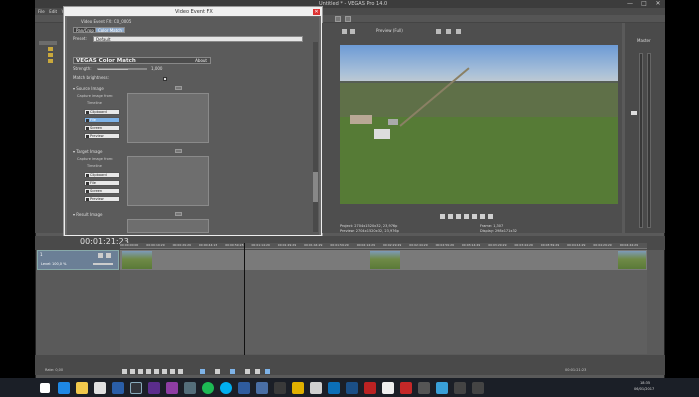  I want to click on level-slider, so click(103, 264).